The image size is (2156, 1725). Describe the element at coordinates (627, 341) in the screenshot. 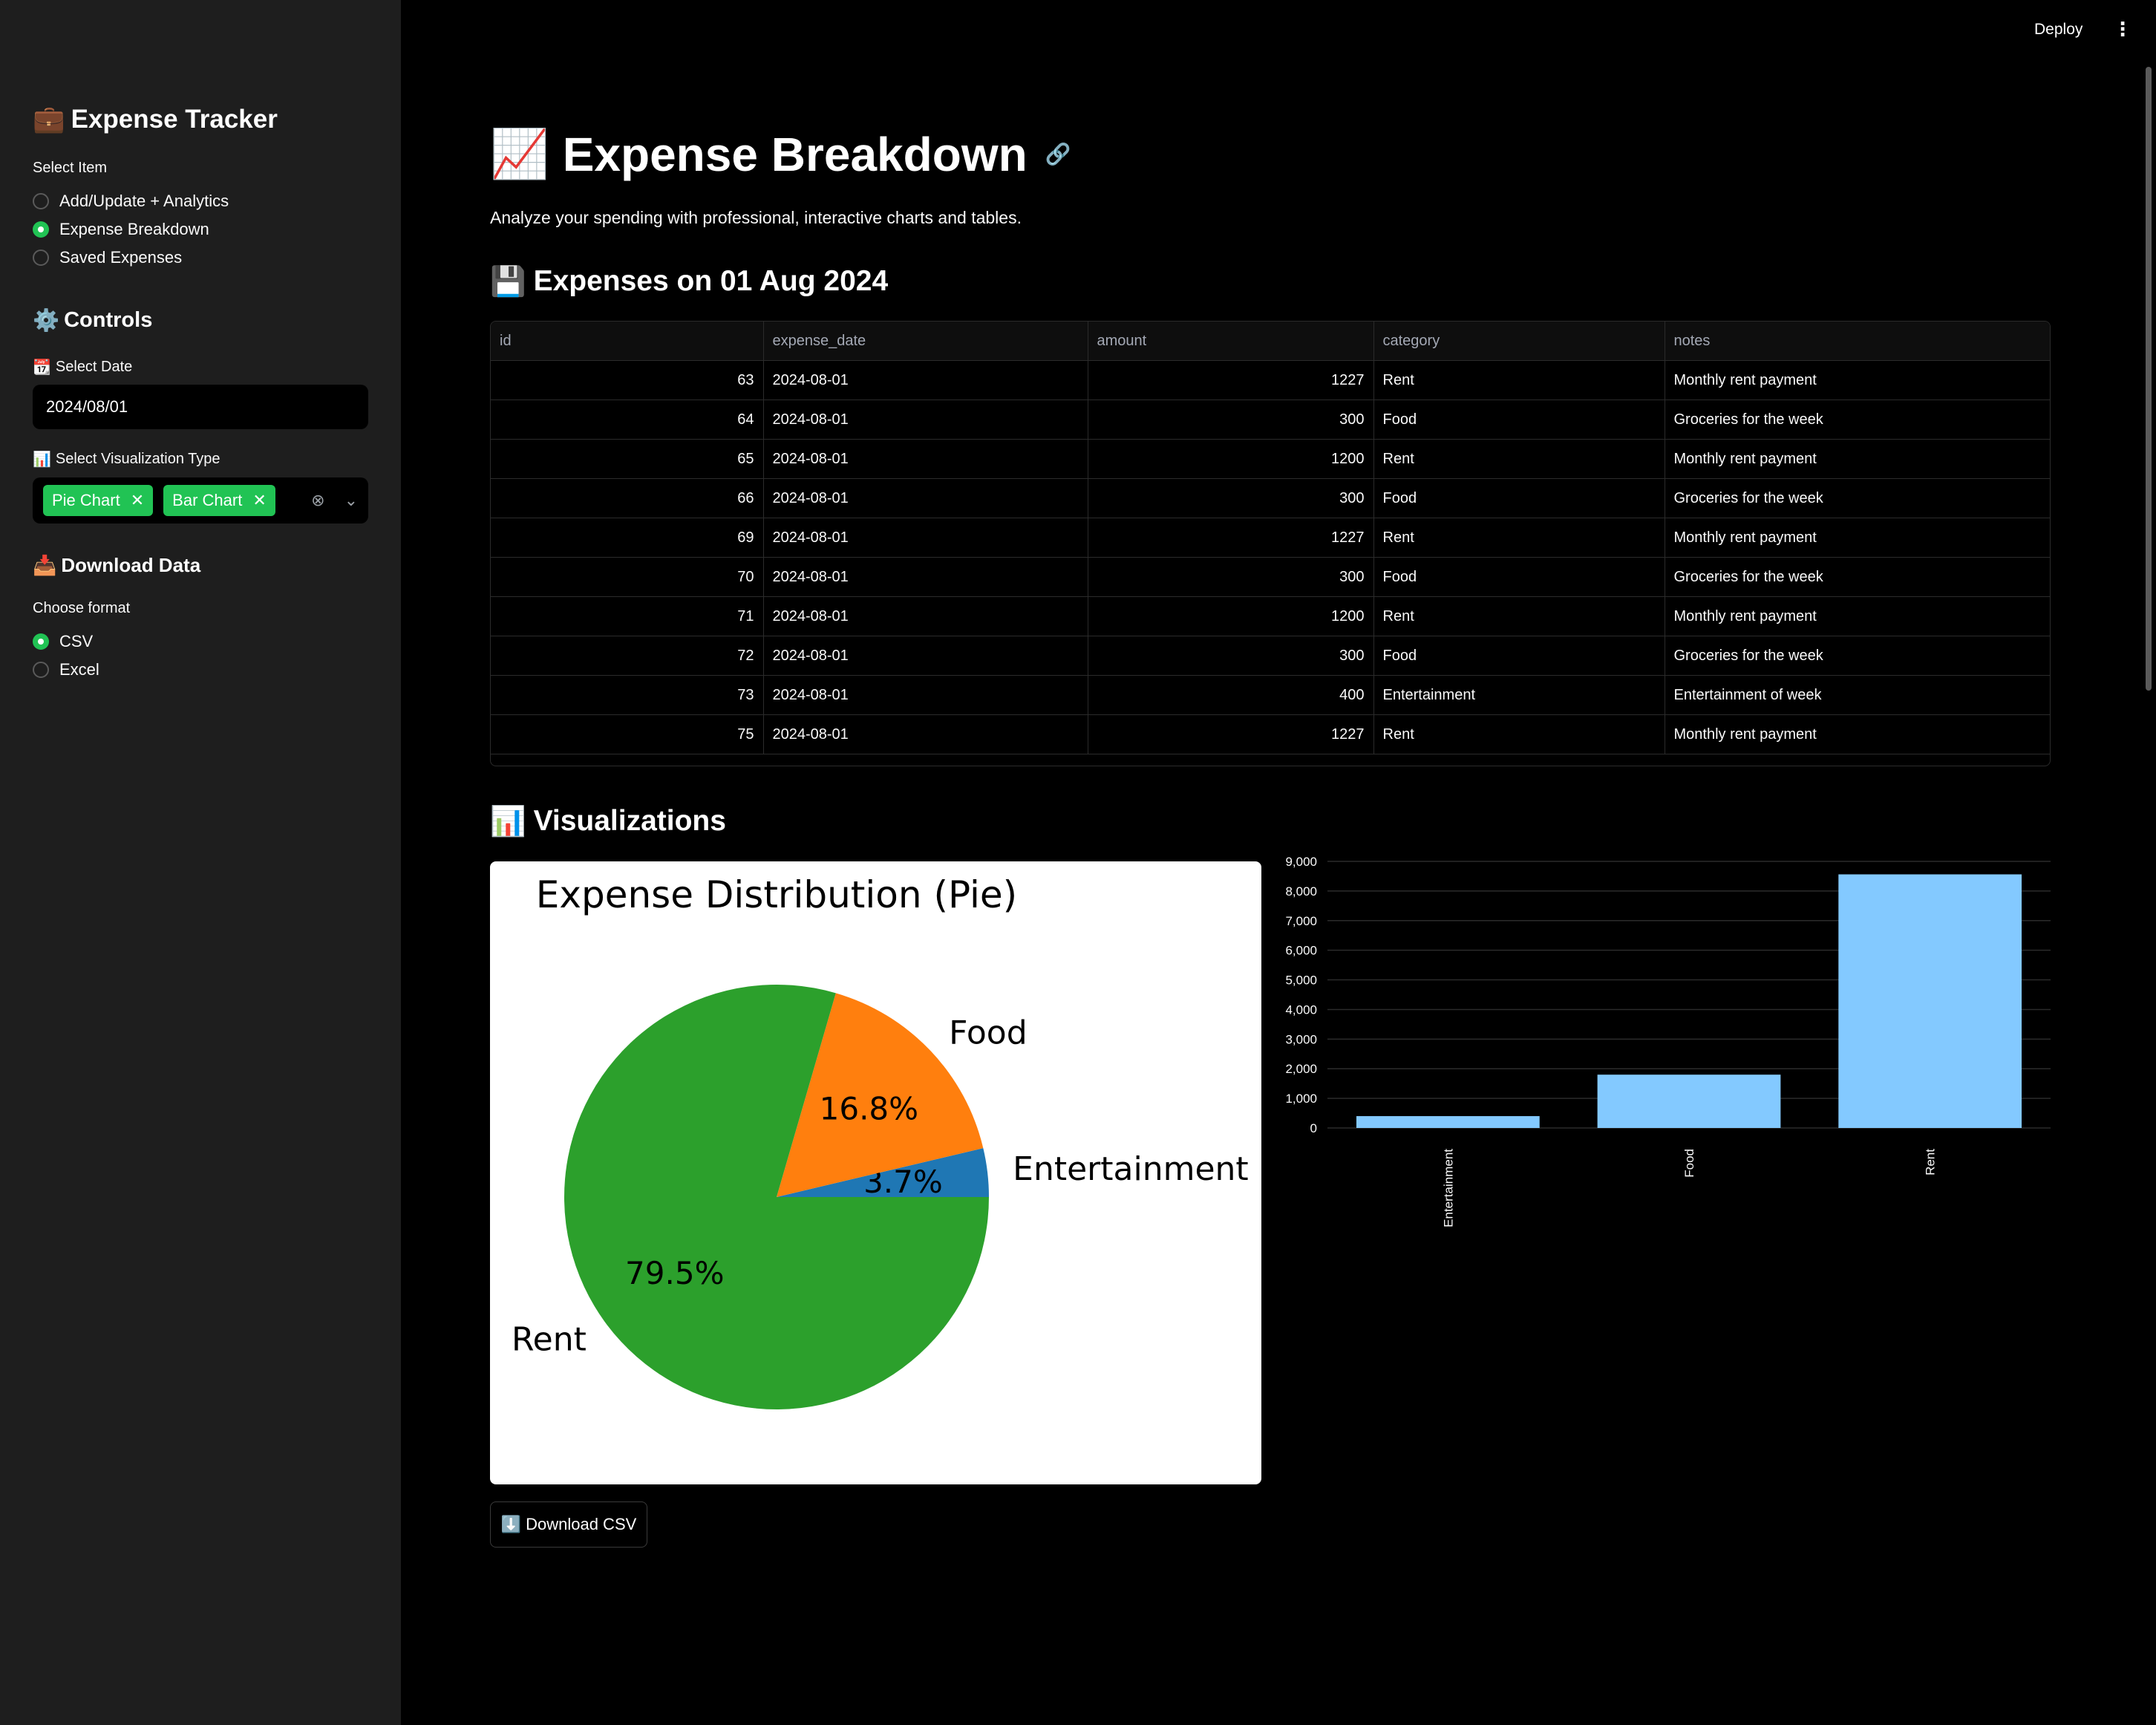

I see `column-header-id: id` at that location.